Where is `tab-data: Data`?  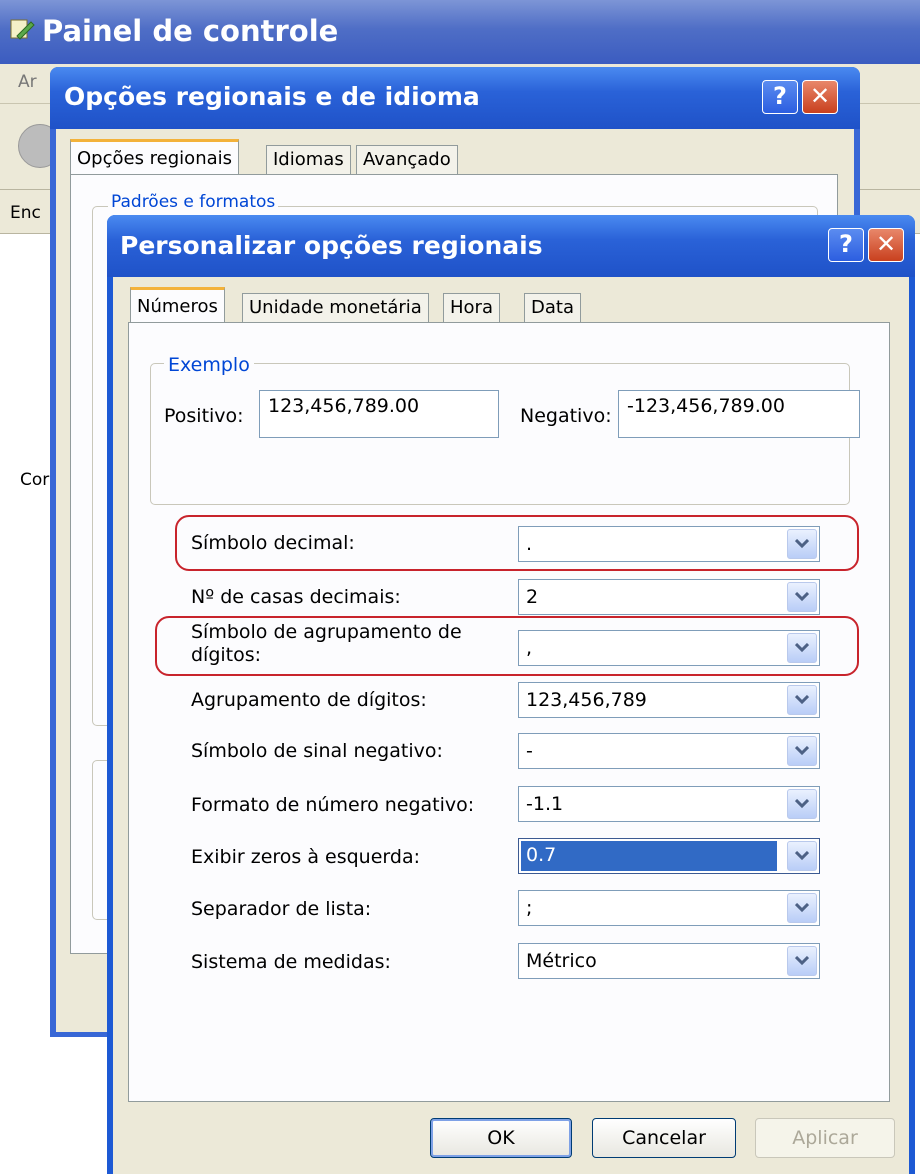 tab-data: Data is located at coordinates (552, 308).